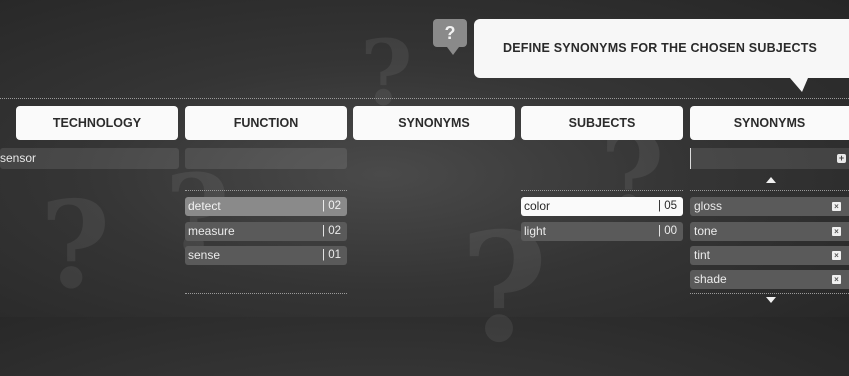  I want to click on synonym-item-label: gloss, so click(708, 206).